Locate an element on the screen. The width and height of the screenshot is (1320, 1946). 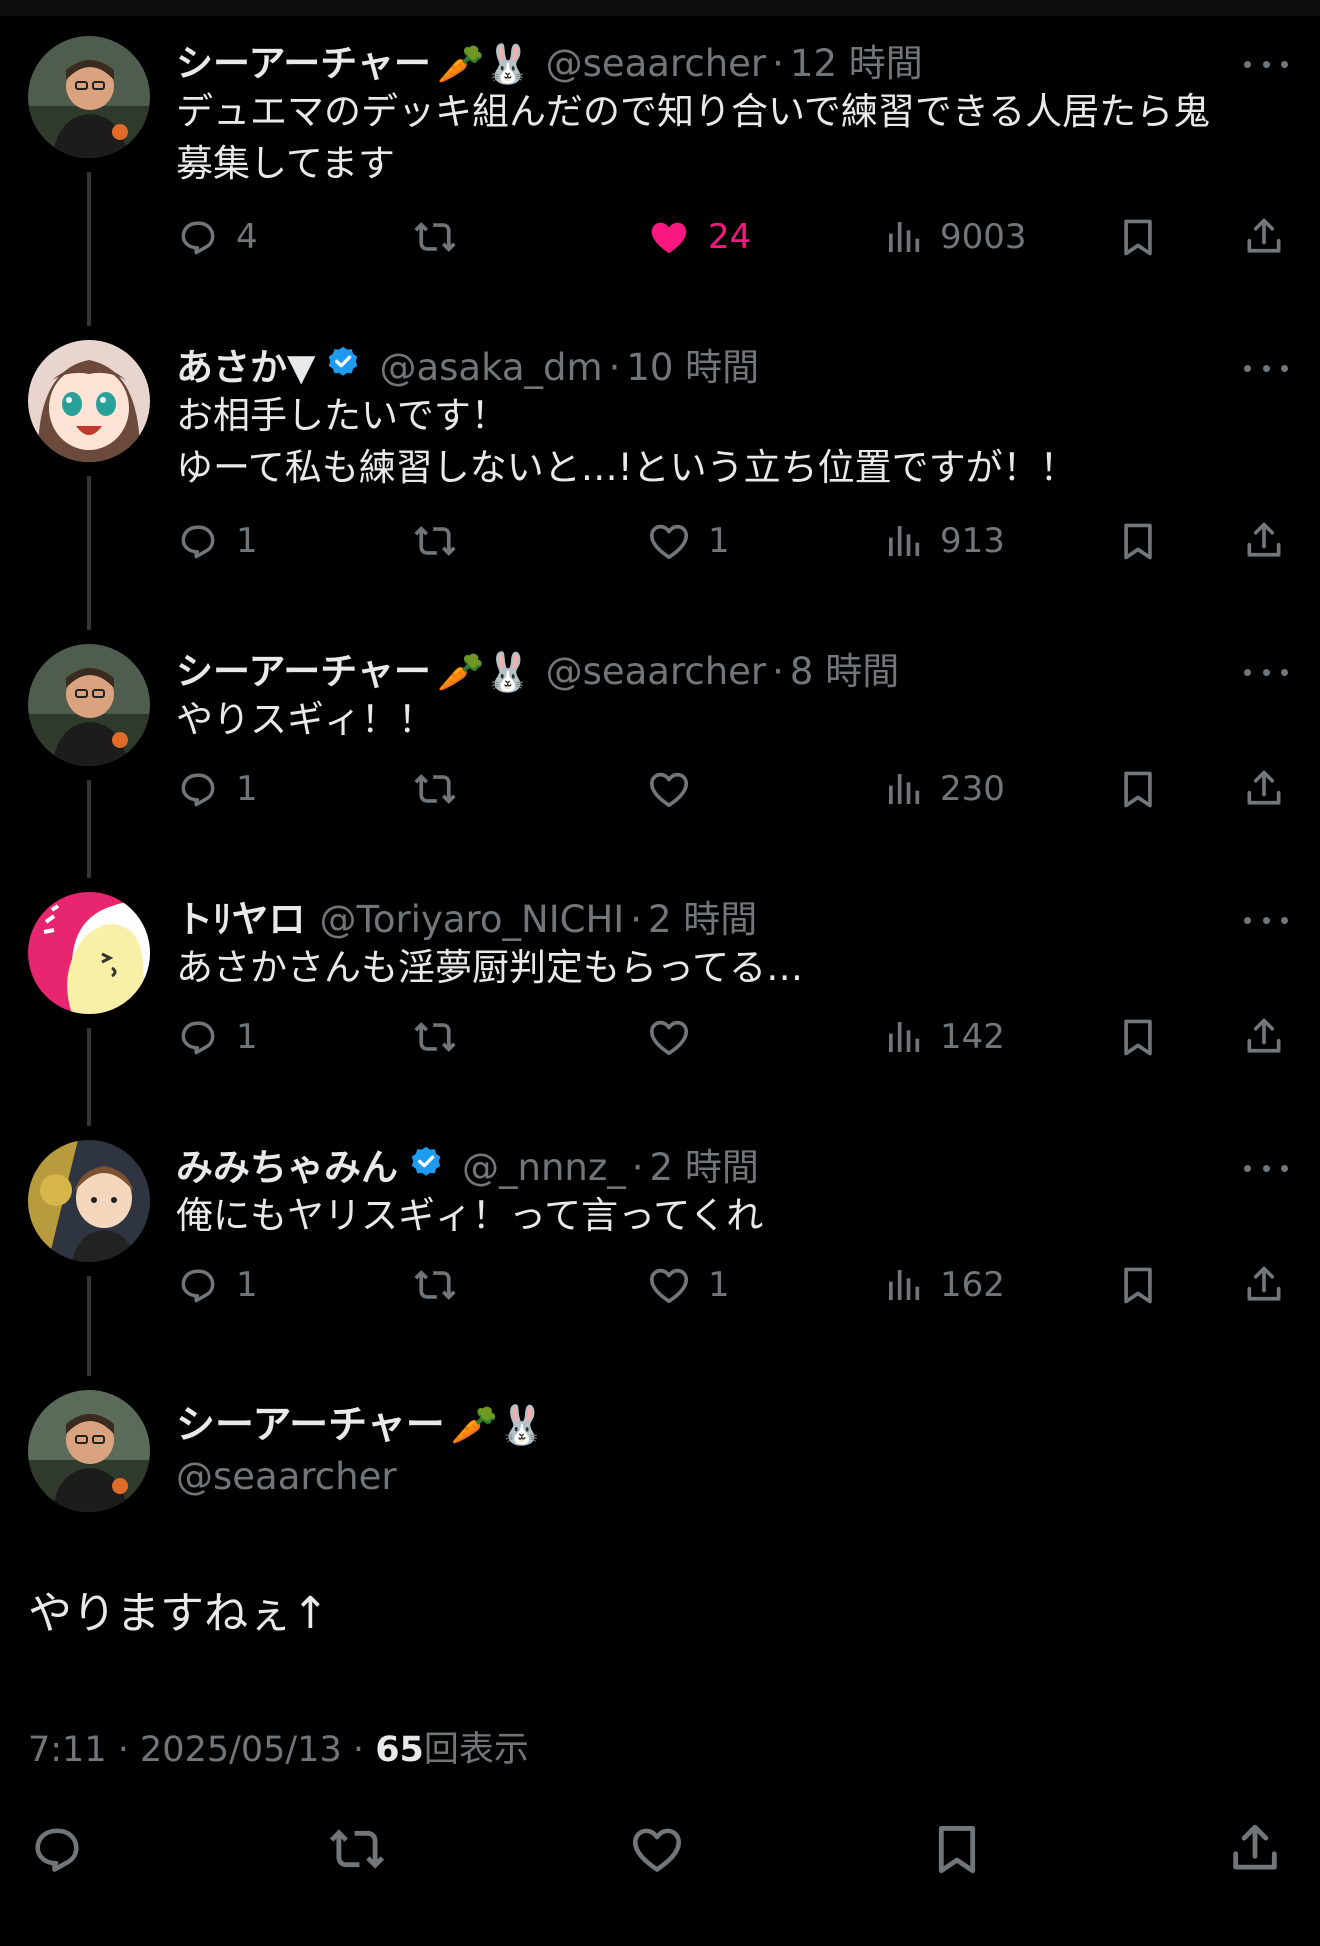
views-button: 142 is located at coordinates (944, 1037).